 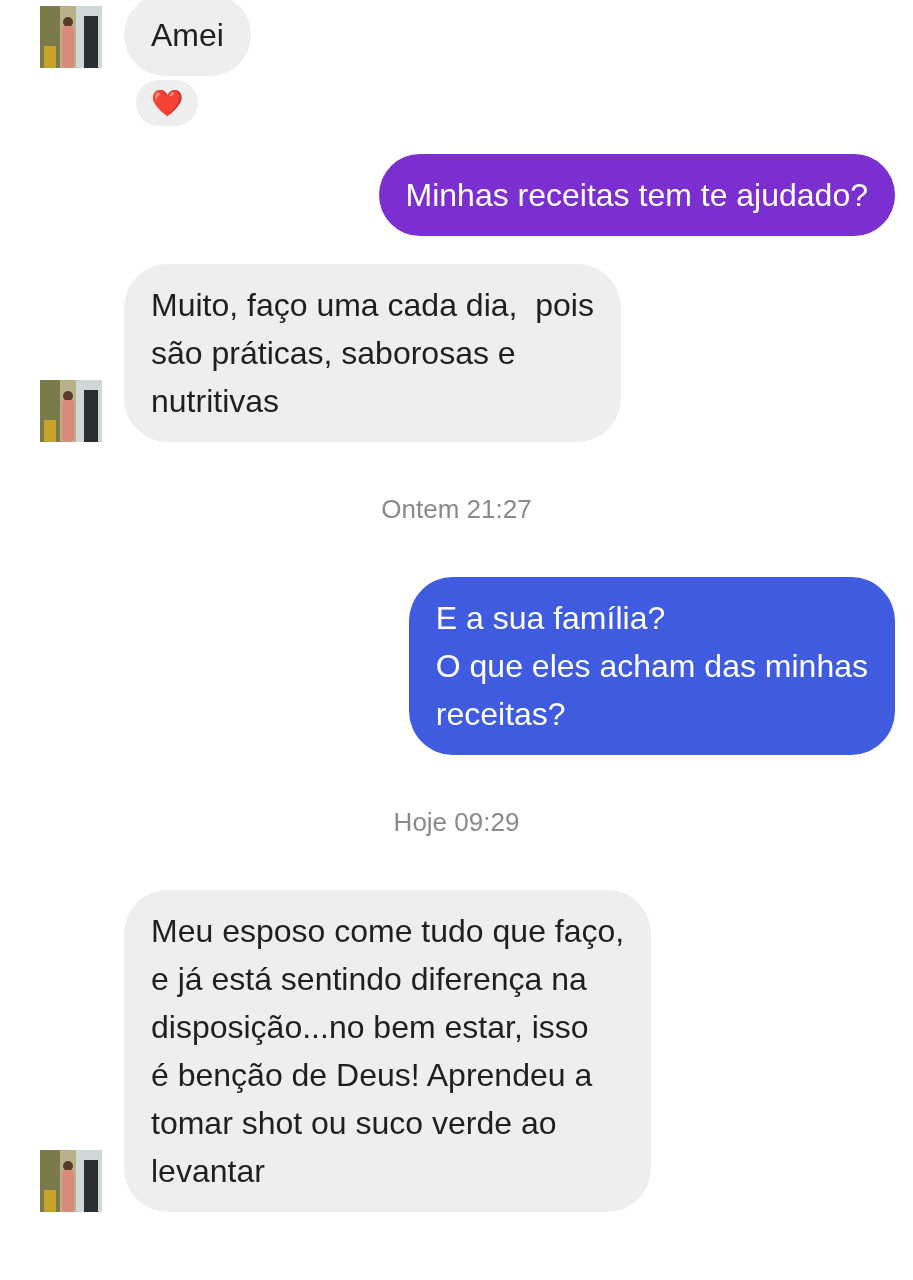 I want to click on reaction: ❤, so click(x=167, y=103).